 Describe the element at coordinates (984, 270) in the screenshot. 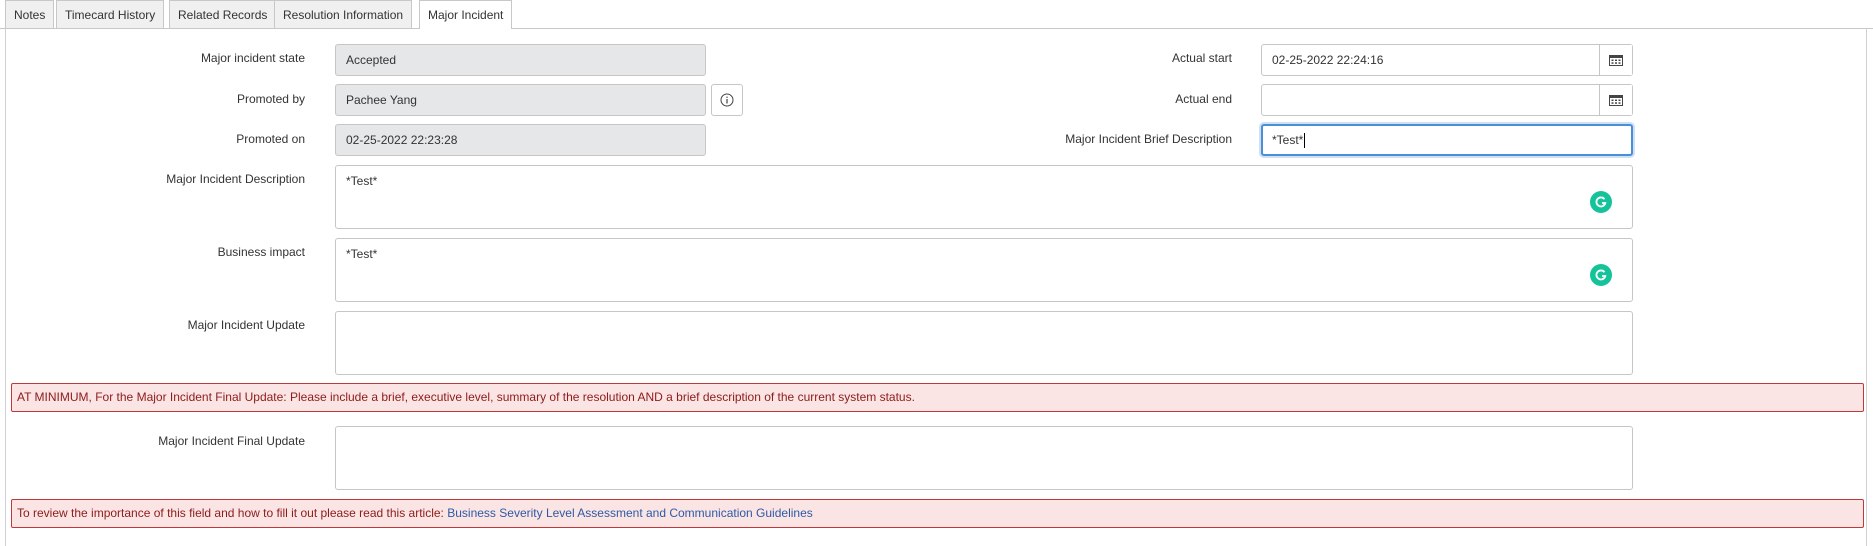

I see `business-impact-textarea: *Test*` at that location.